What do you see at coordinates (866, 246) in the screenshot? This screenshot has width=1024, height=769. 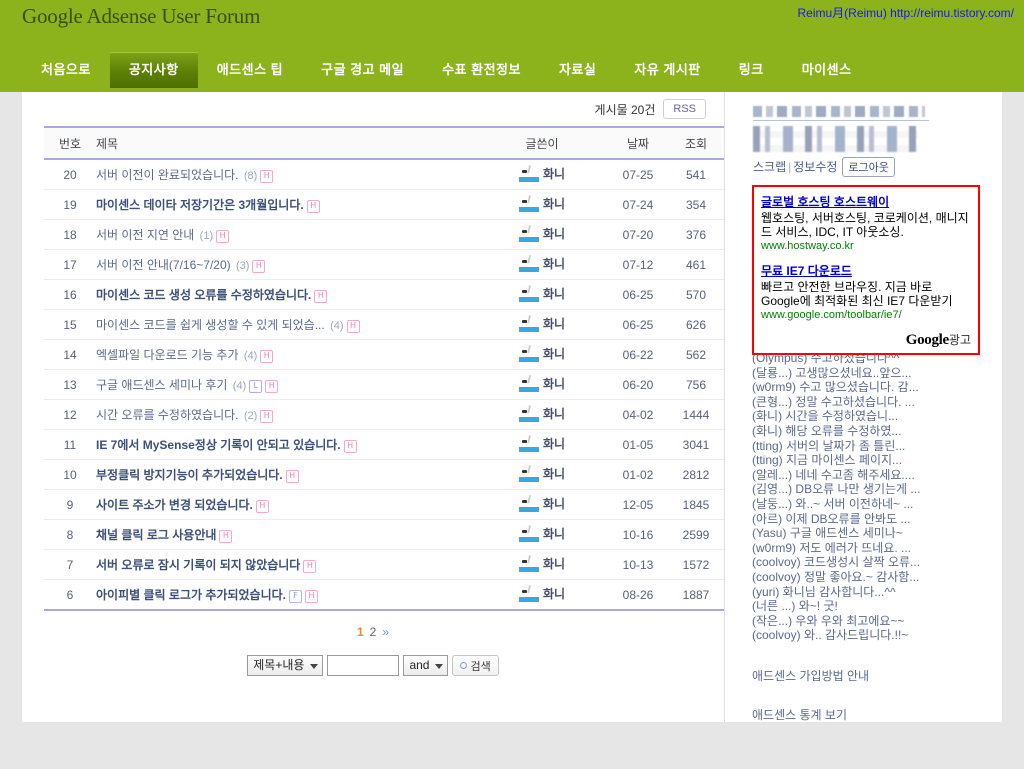 I see `ad-url-0: www.hostway.co.kr` at bounding box center [866, 246].